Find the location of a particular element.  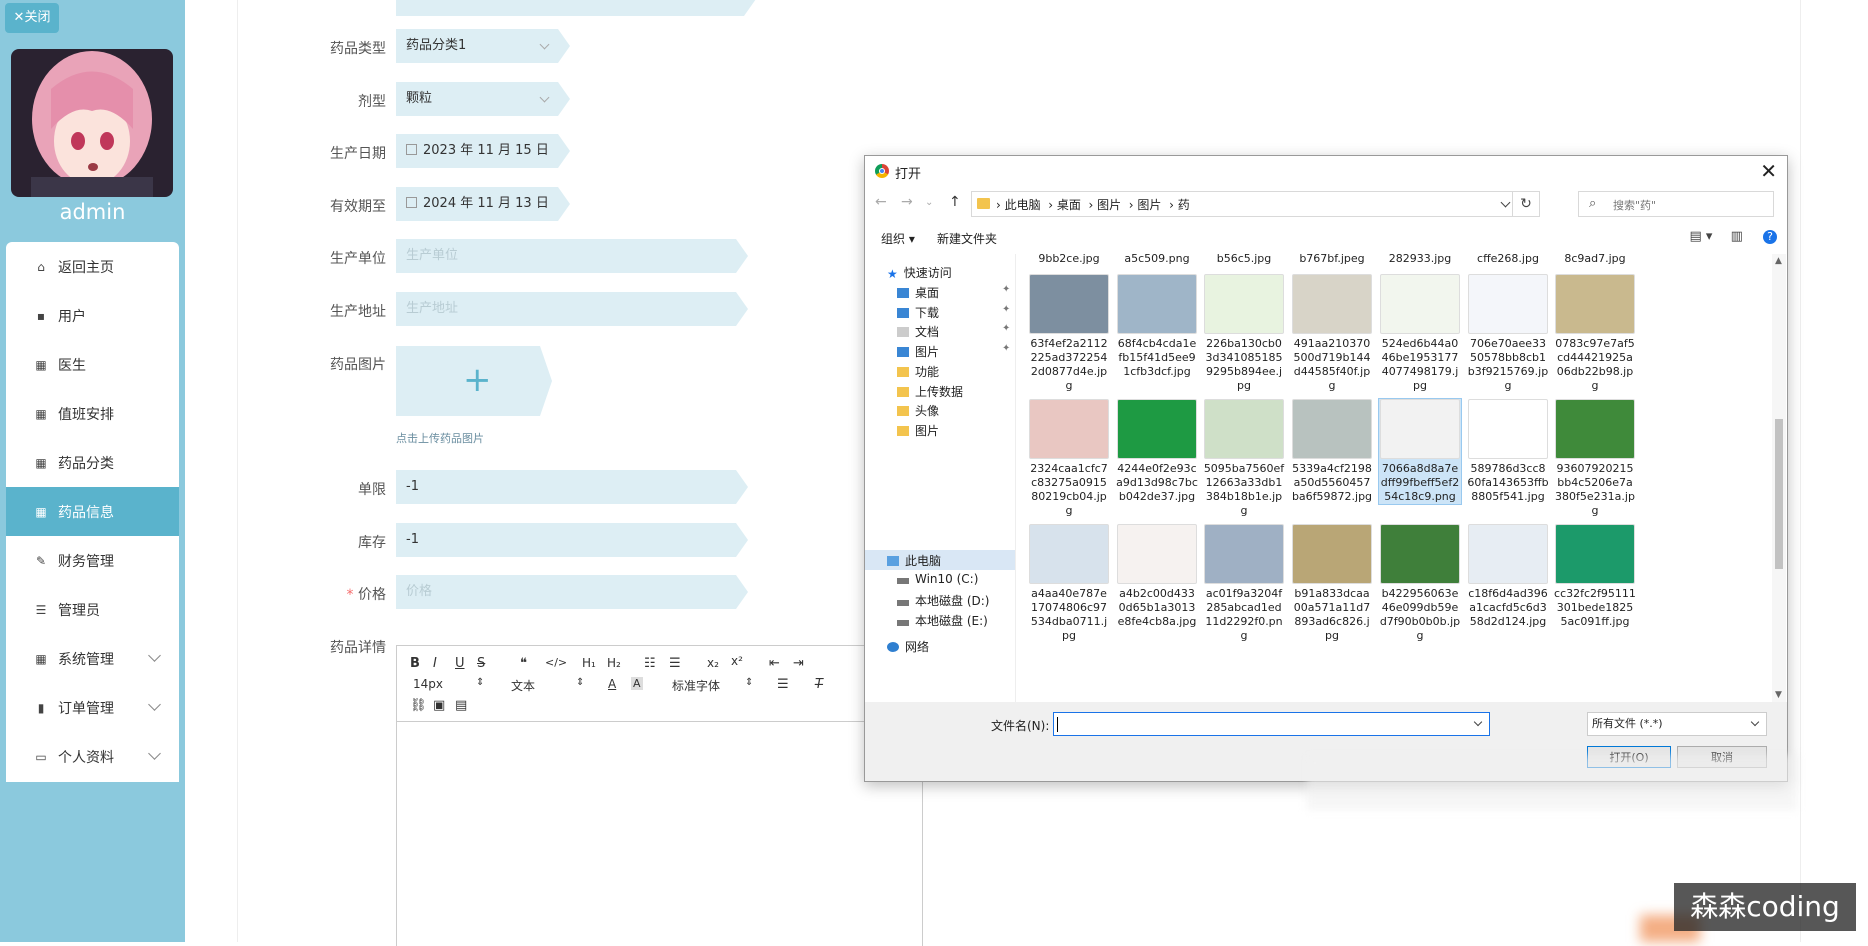

sidebar-item-system: ▦ 系统管理 is located at coordinates (92, 658).